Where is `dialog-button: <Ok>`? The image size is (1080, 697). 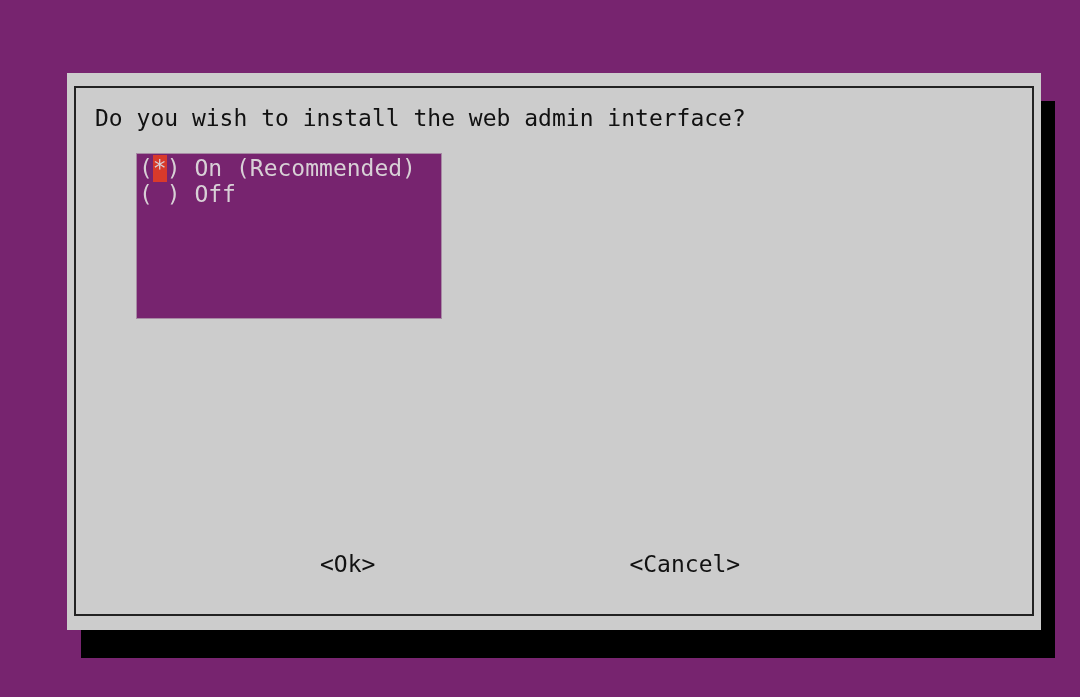 dialog-button: <Ok> is located at coordinates (348, 564).